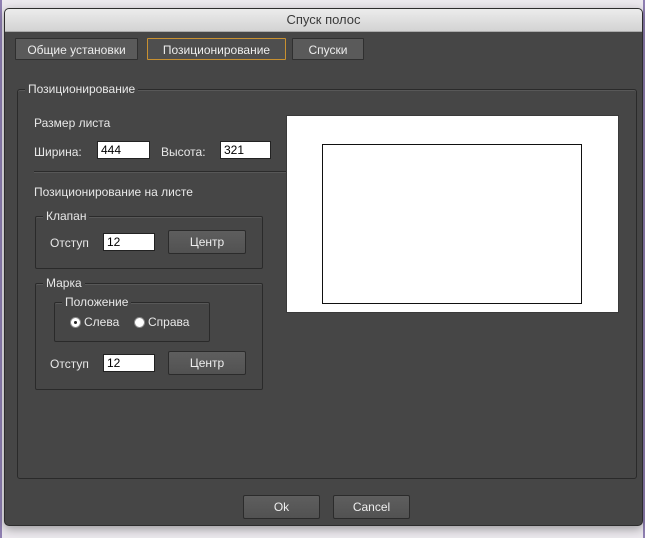 Image resolution: width=645 pixels, height=538 pixels. Describe the element at coordinates (207, 363) in the screenshot. I see `mark-center-button: Центр` at that location.